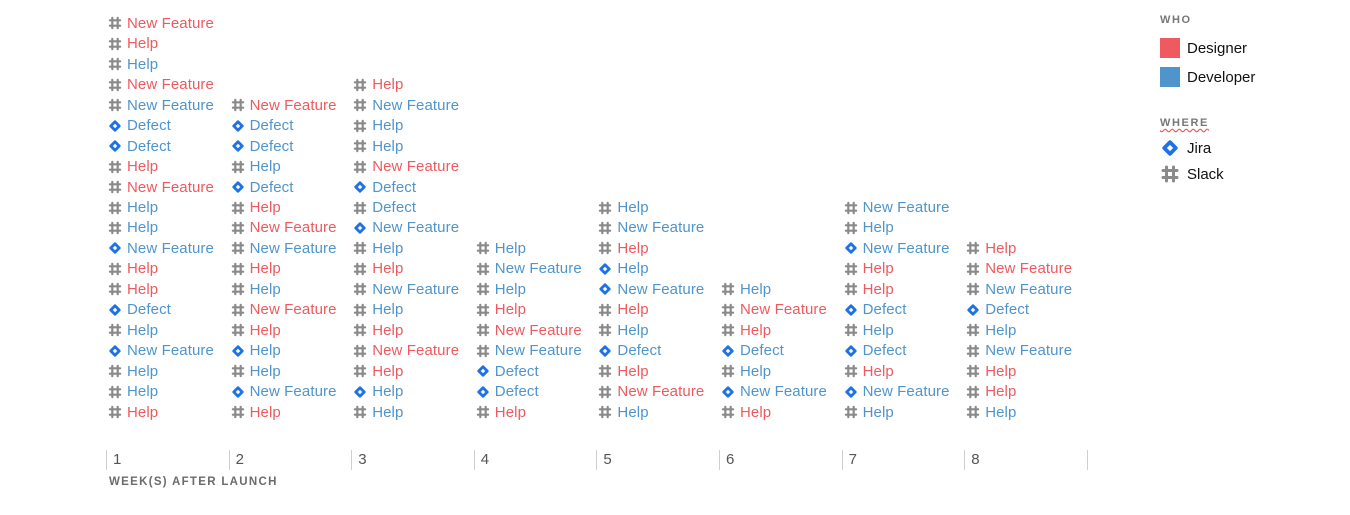  Describe the element at coordinates (1217, 48) in the screenshot. I see `legend-label-designer: Designer` at that location.